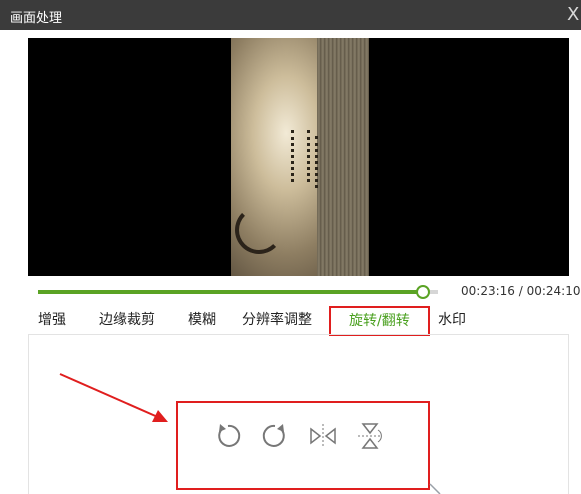  What do you see at coordinates (202, 320) in the screenshot?
I see `tab-blur: 模糊` at bounding box center [202, 320].